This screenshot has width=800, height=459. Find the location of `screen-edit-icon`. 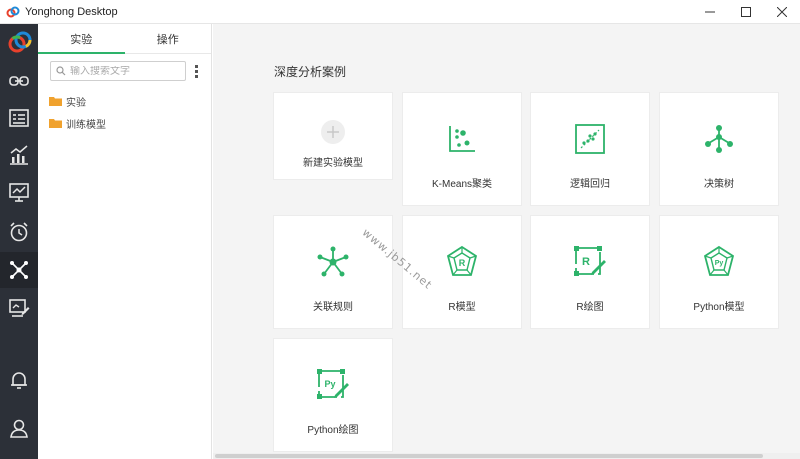

screen-edit-icon is located at coordinates (19, 308).